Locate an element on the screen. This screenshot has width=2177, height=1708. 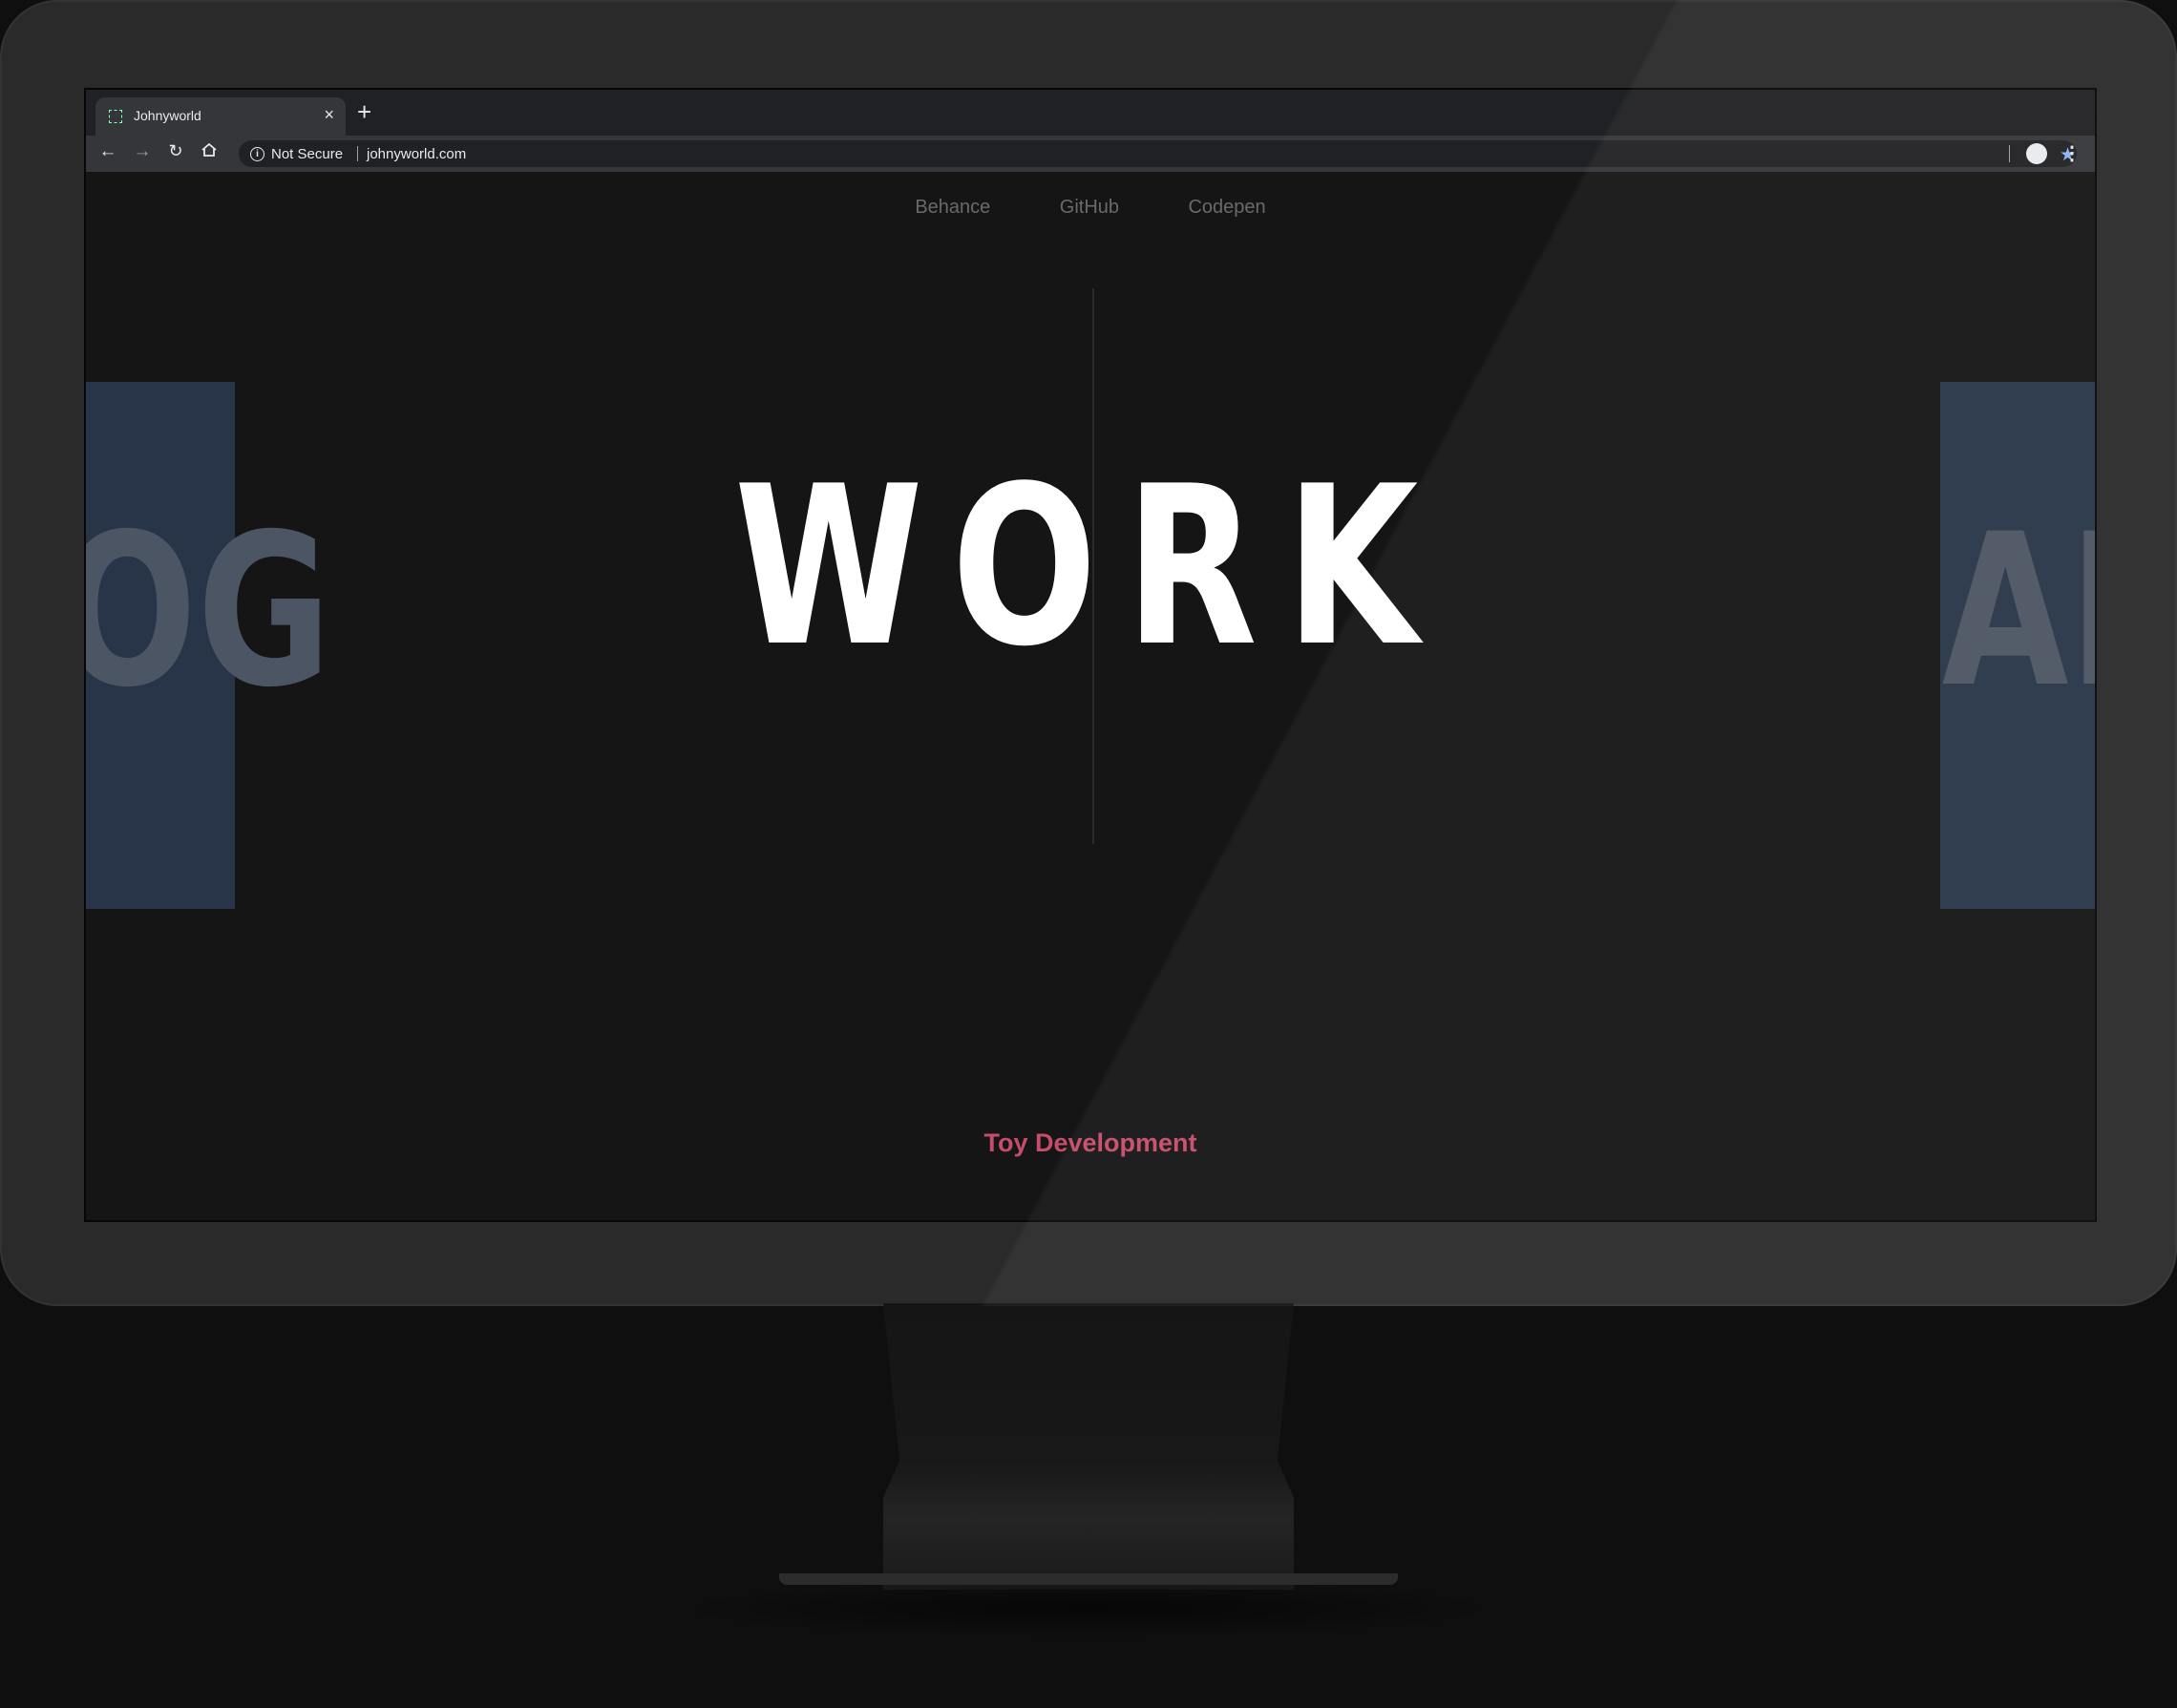
top-nav: Behance GitHub Codepen is located at coordinates (1091, 208).